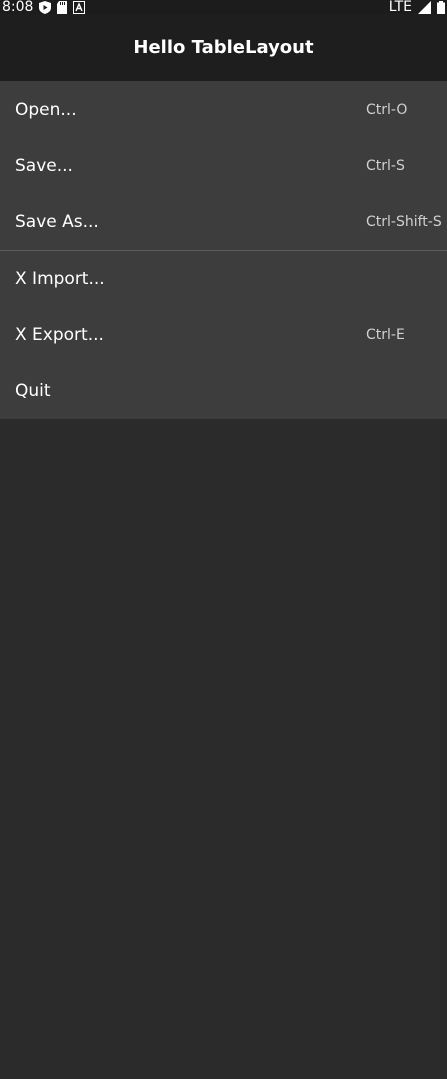  Describe the element at coordinates (33, 391) in the screenshot. I see `menu-item-label: Quit` at that location.